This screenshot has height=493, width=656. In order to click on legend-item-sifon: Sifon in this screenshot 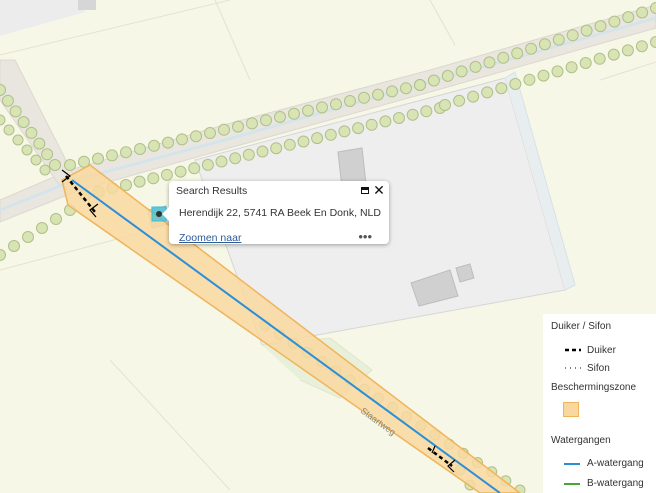, I will do `click(598, 368)`.